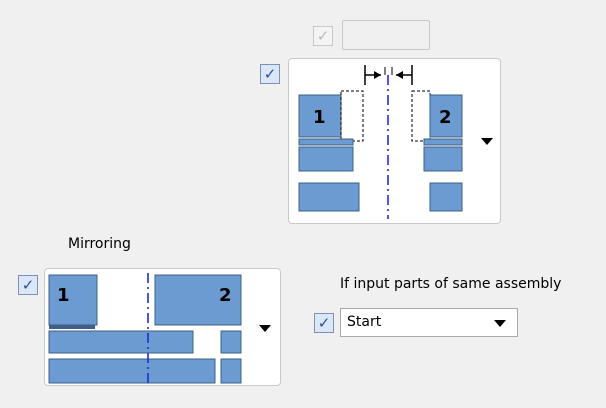 The height and width of the screenshot is (408, 606). I want to click on same-assembly-label: If input parts of same assembly, so click(451, 284).